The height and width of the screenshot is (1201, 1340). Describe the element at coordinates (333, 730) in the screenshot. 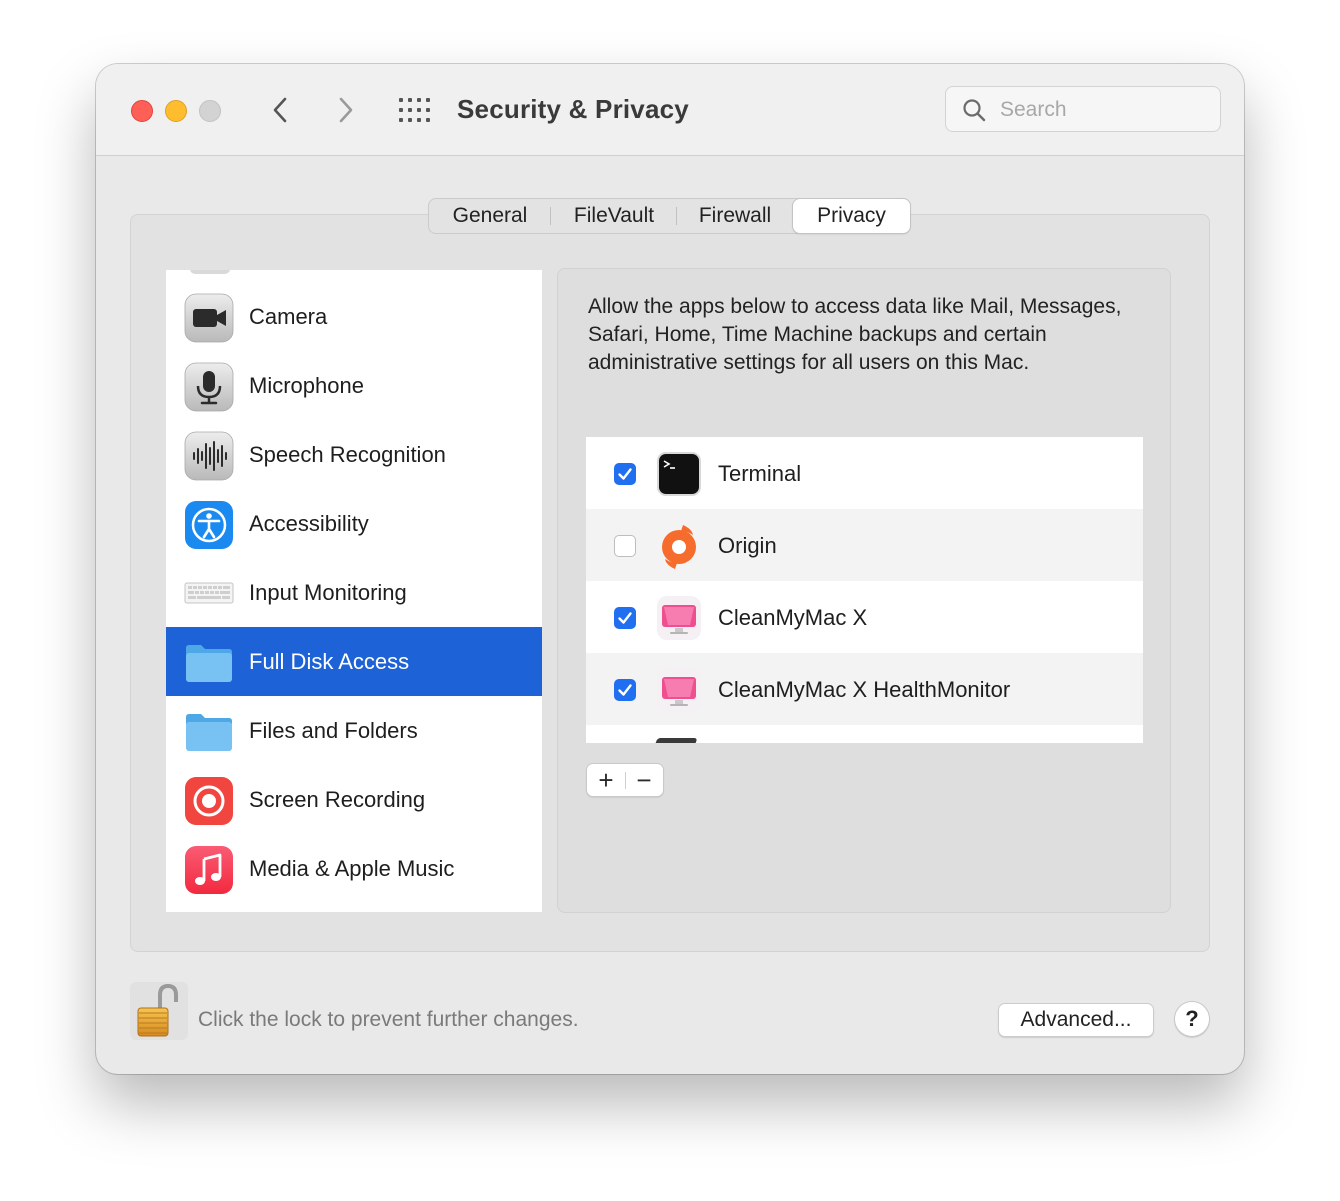

I see `sidebar-item-label: Files and Folders` at that location.